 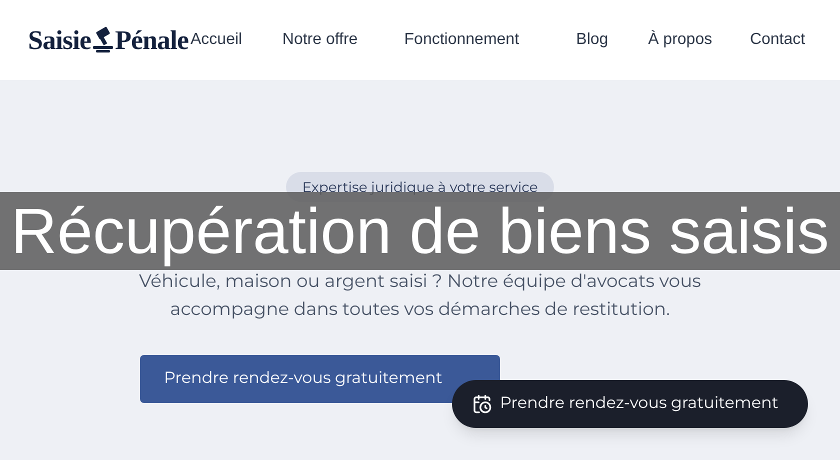 What do you see at coordinates (783, 40) in the screenshot?
I see `nav-link: Contact` at bounding box center [783, 40].